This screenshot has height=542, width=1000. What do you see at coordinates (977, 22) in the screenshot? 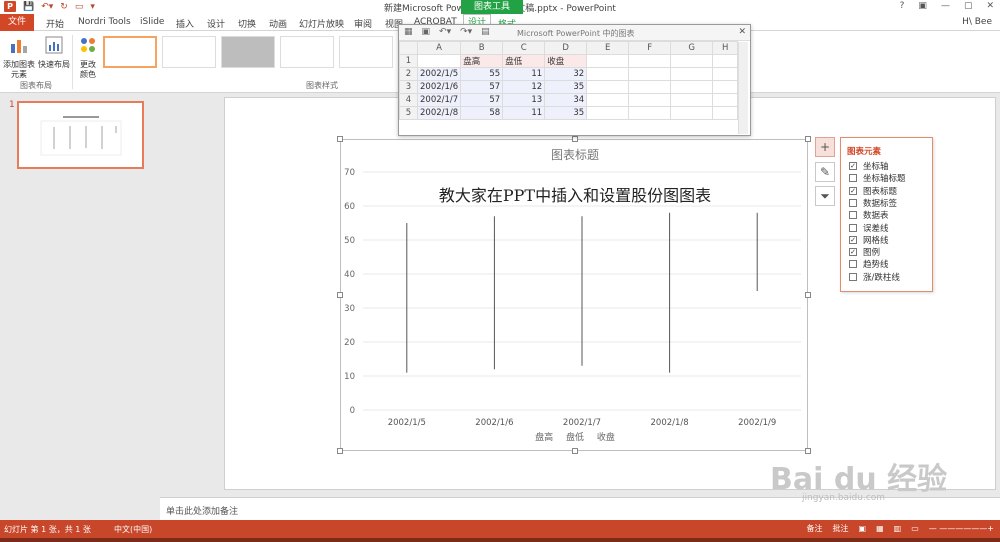
I see `user-name: H\ Bee` at bounding box center [977, 22].